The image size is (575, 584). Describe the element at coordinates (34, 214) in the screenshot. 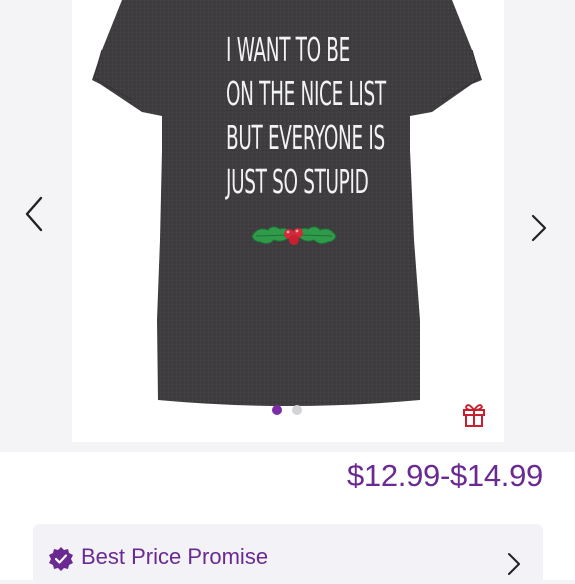

I see `chevron-left-icon` at that location.